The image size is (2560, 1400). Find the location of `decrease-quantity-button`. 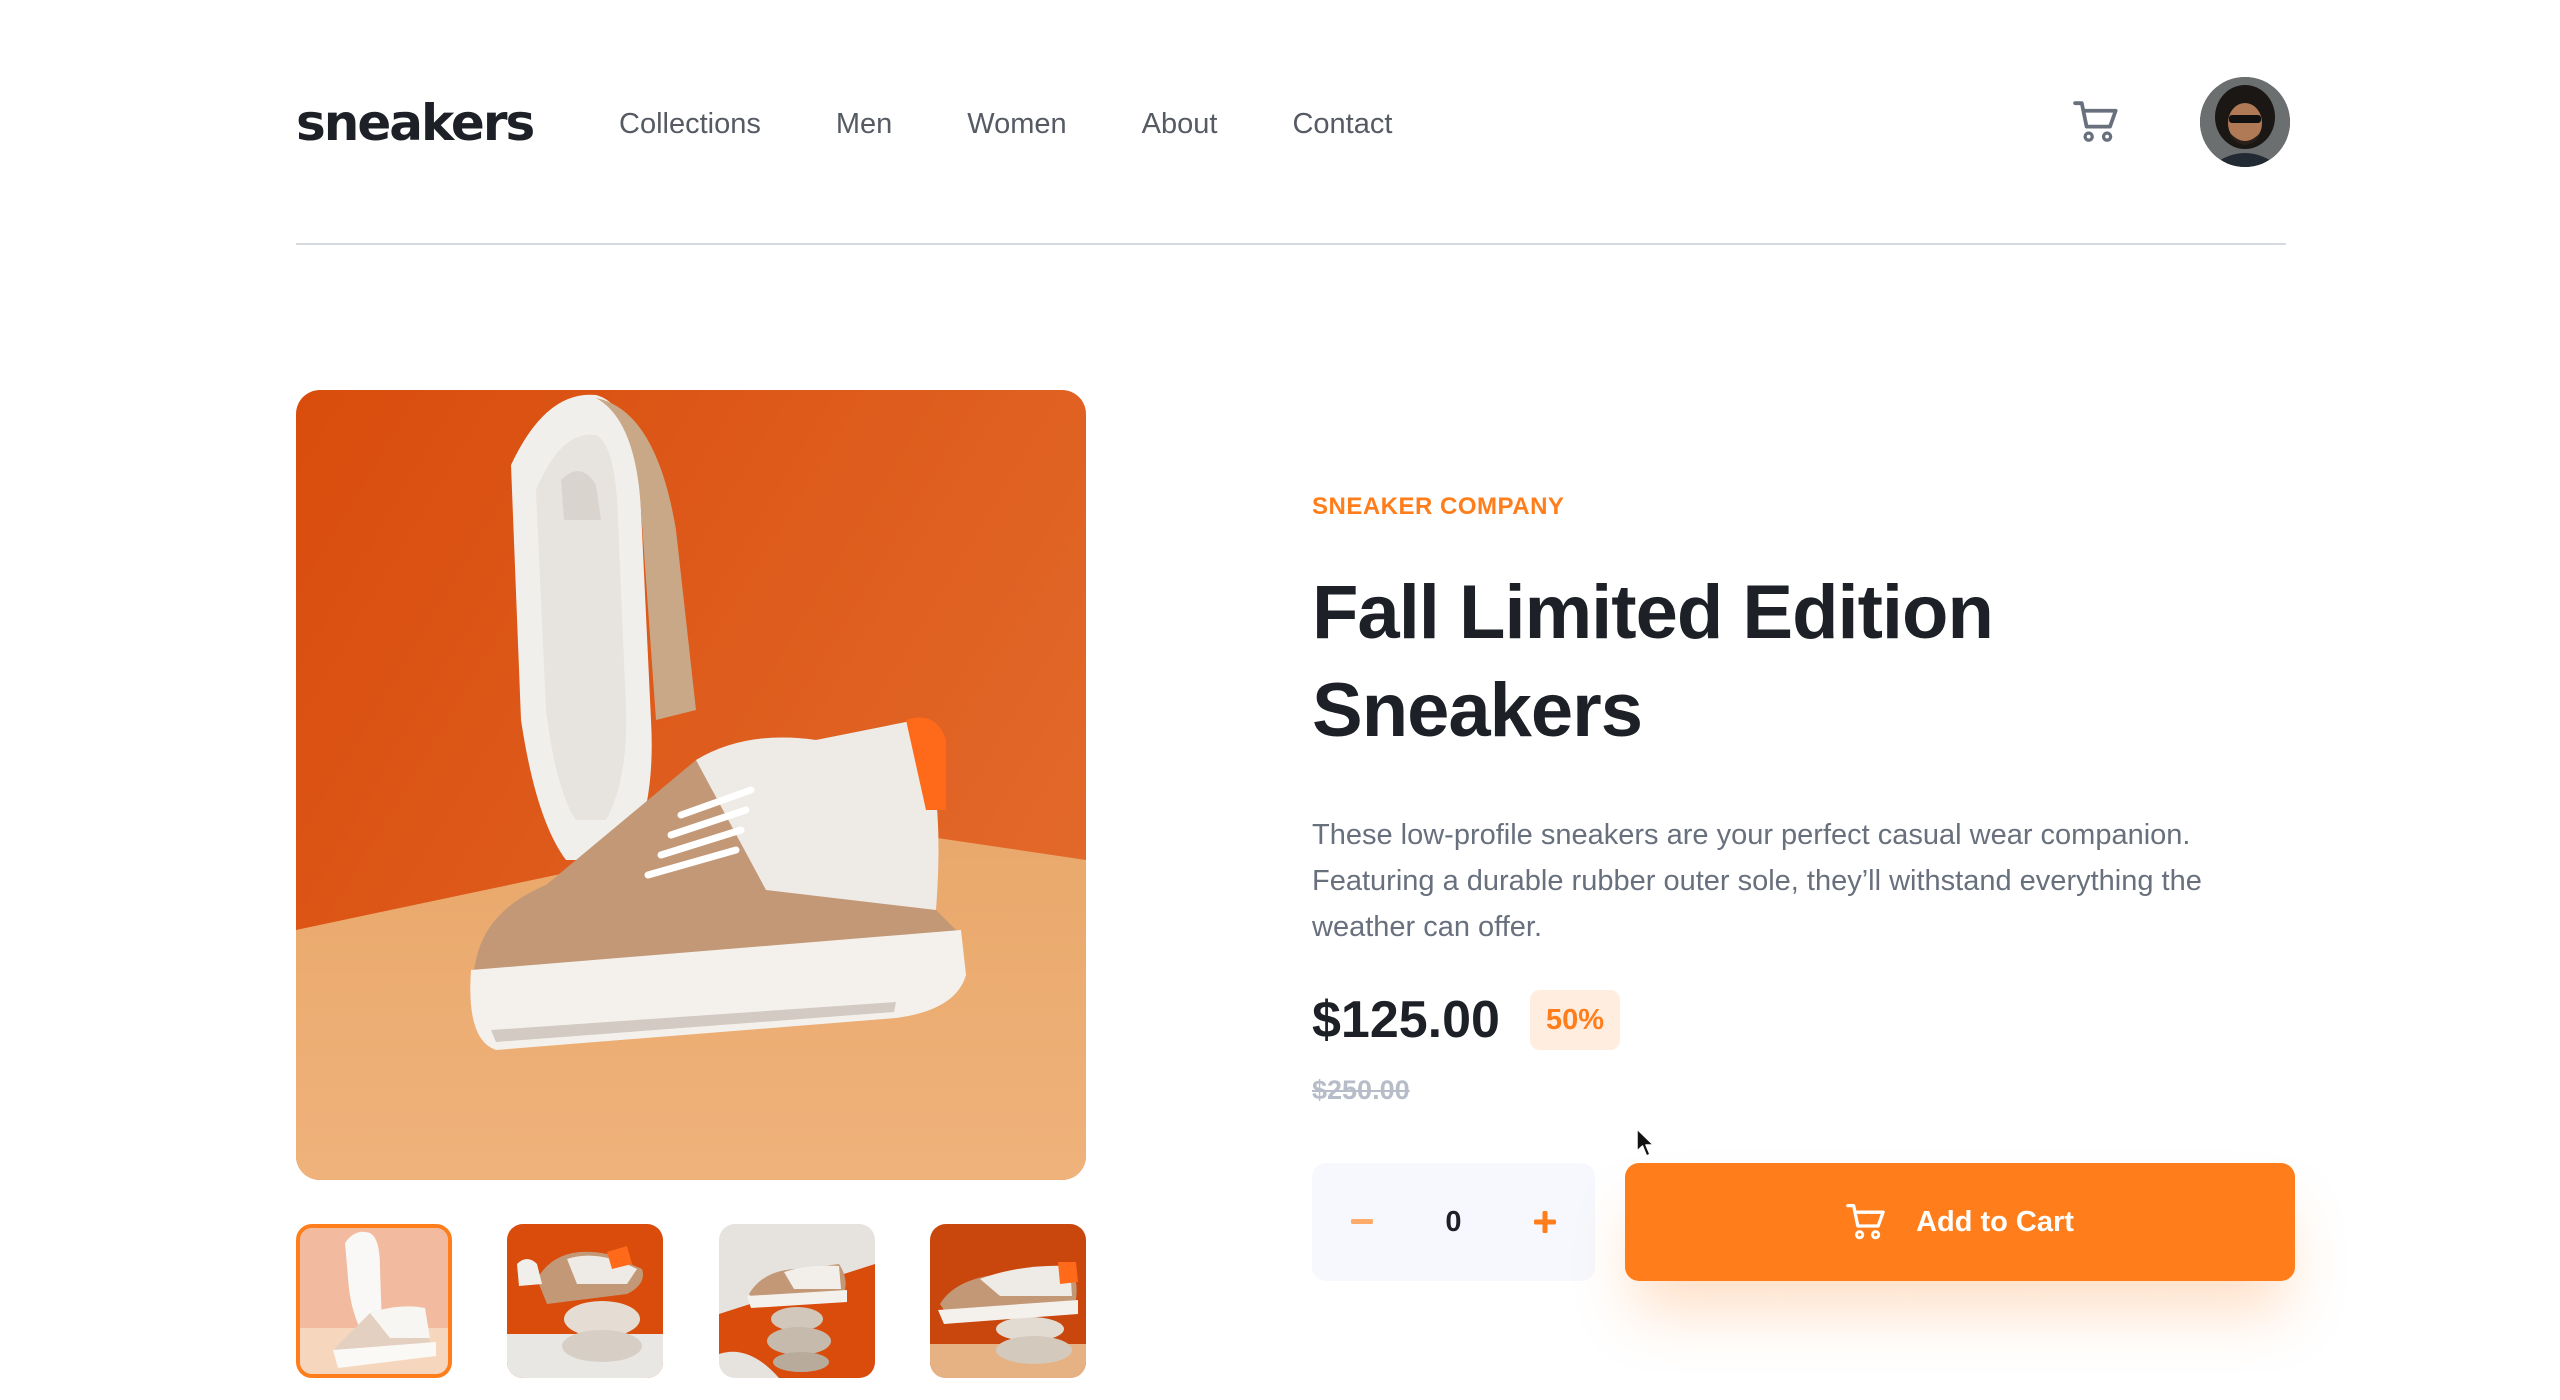

decrease-quantity-button is located at coordinates (1362, 1222).